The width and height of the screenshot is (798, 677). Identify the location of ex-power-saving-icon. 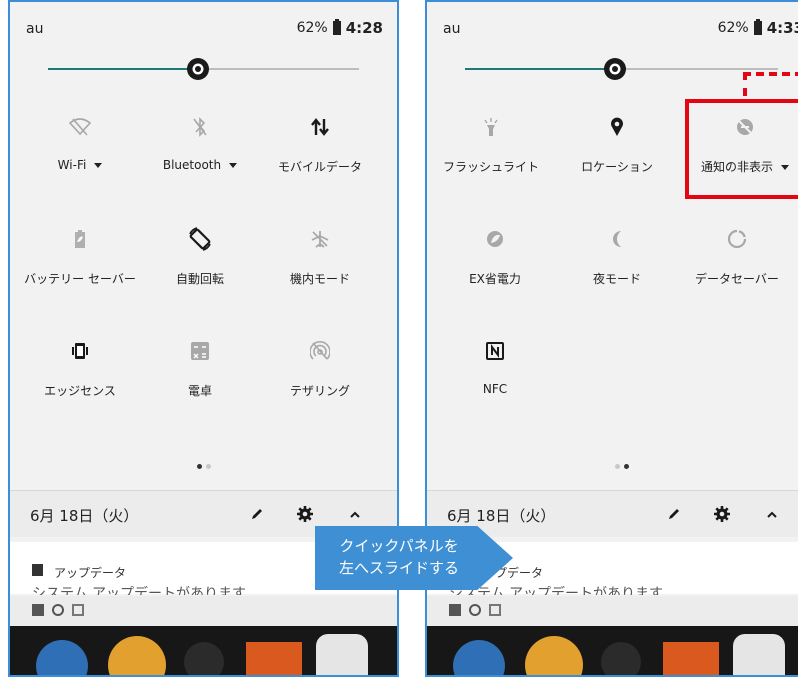
(495, 239).